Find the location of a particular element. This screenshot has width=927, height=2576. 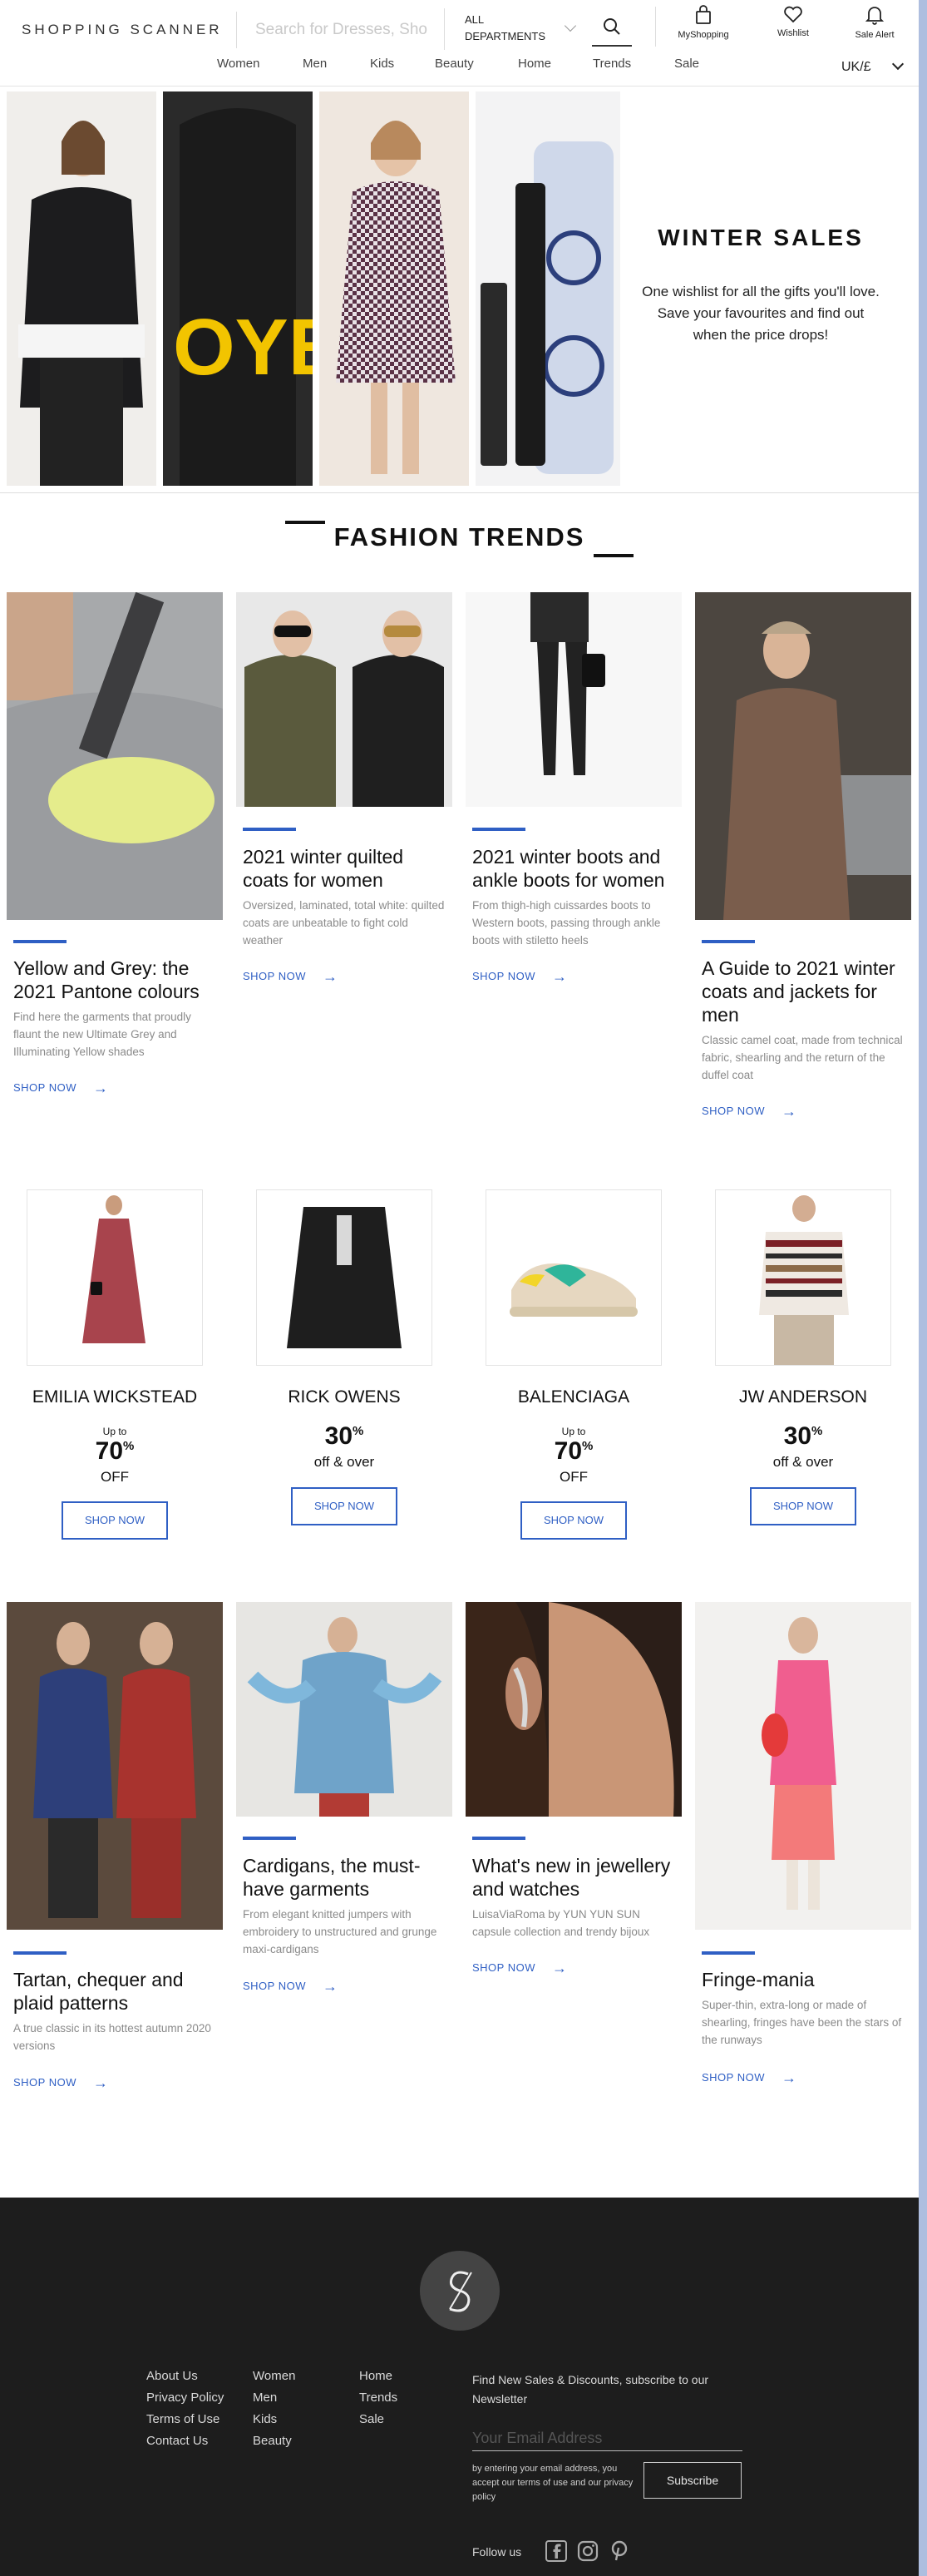

trend-card-title: Fringe-mania is located at coordinates (806, 1979).